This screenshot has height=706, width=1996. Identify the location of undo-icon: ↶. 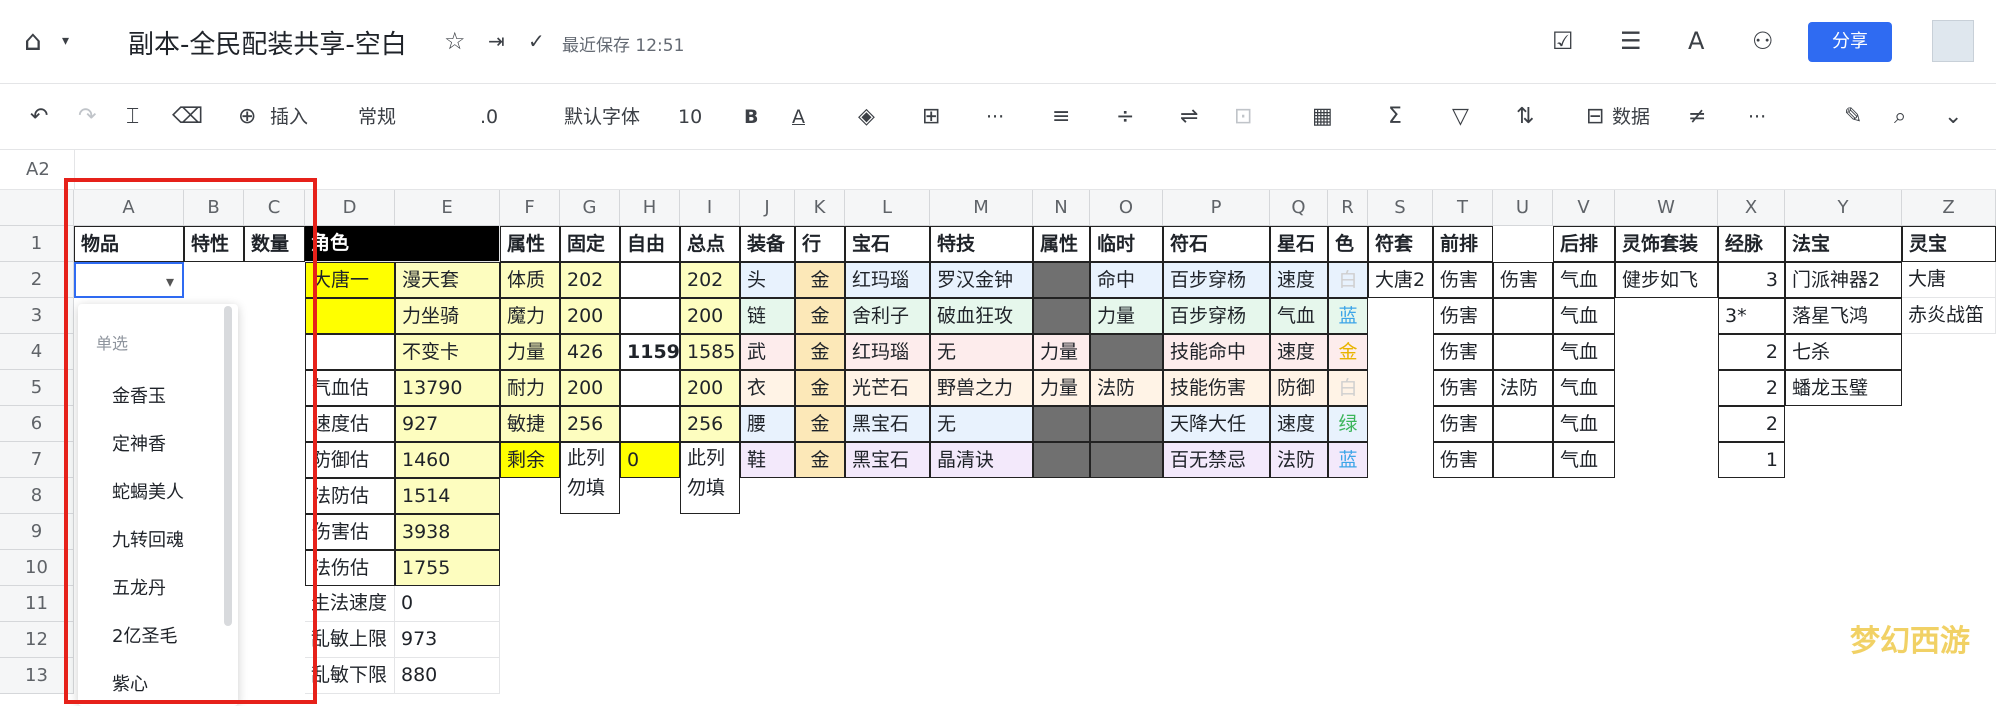
(39, 117).